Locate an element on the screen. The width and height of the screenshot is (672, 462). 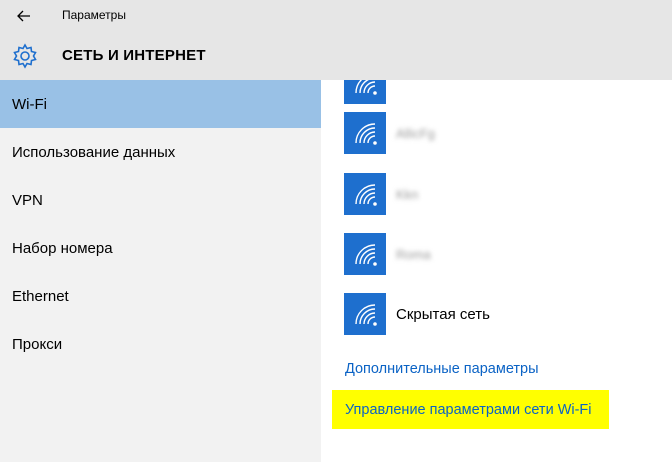
sidebar-item-data-usage: Использование данных is located at coordinates (160, 152).